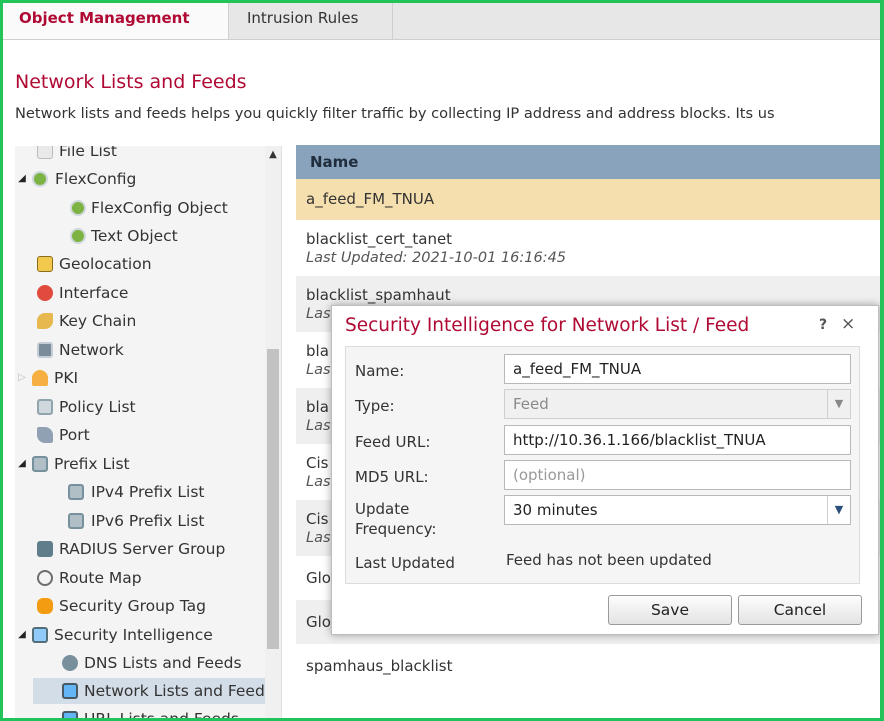 This screenshot has width=884, height=721. I want to click on geolocation-icon, so click(45, 264).